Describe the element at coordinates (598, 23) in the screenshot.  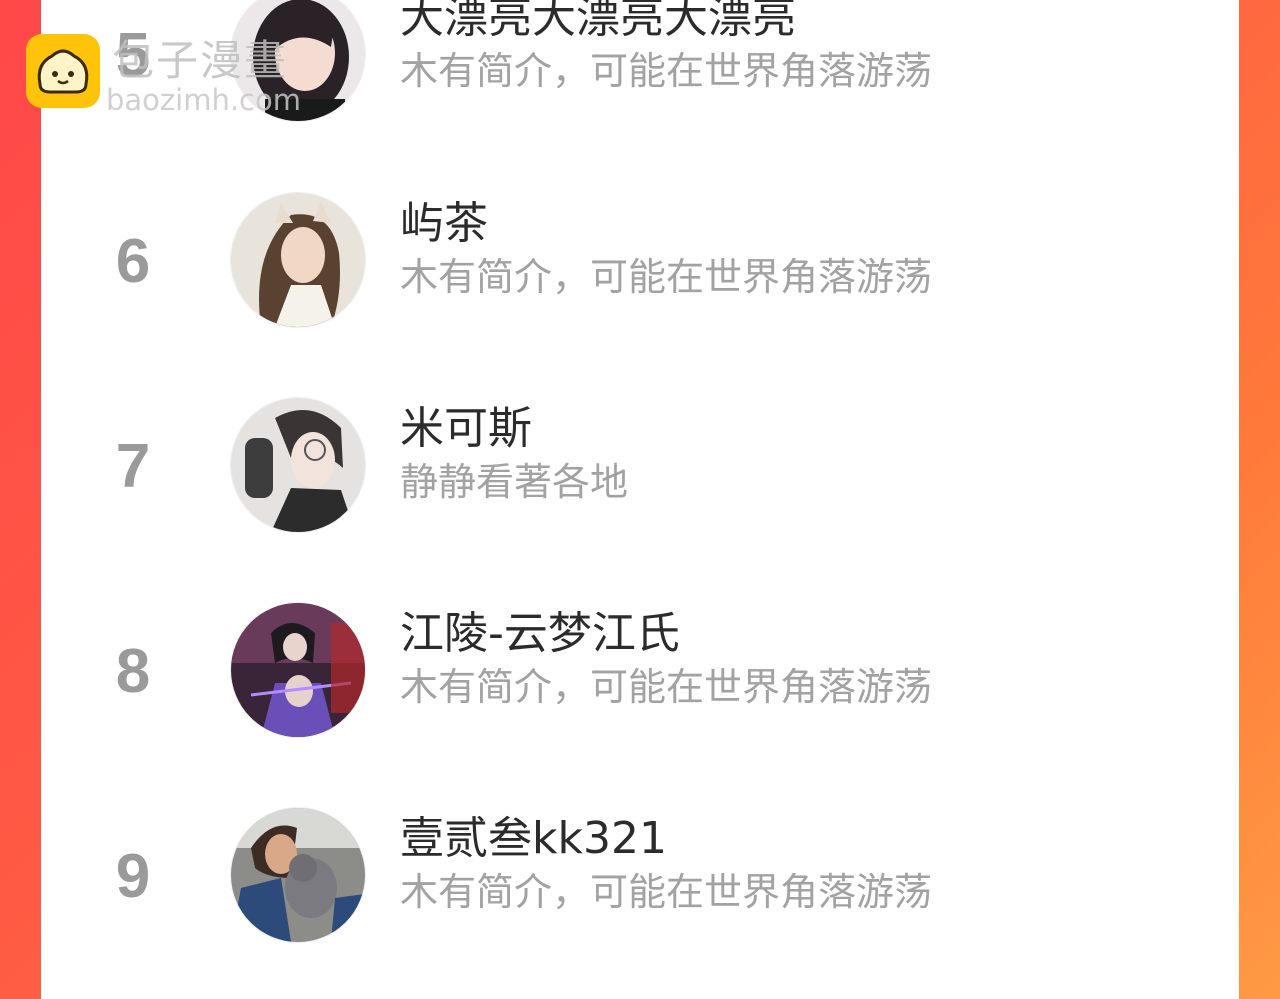
I see `user-name: 大漂亮大漂亮大漂亮` at that location.